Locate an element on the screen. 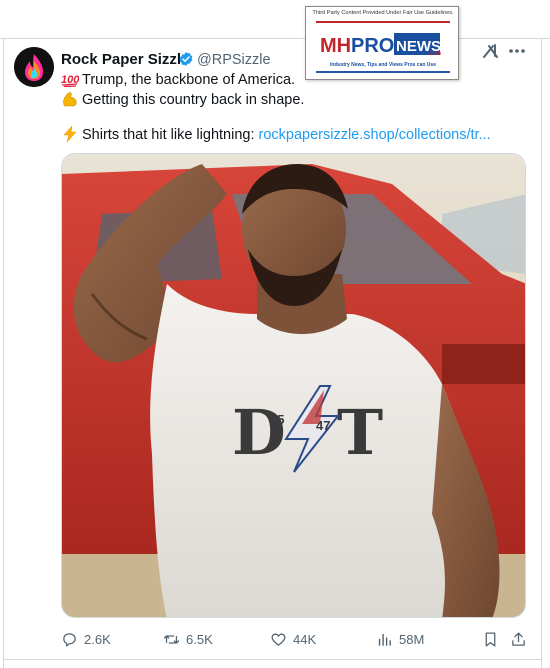  shirt-letter-right: T is located at coordinates (360, 432).